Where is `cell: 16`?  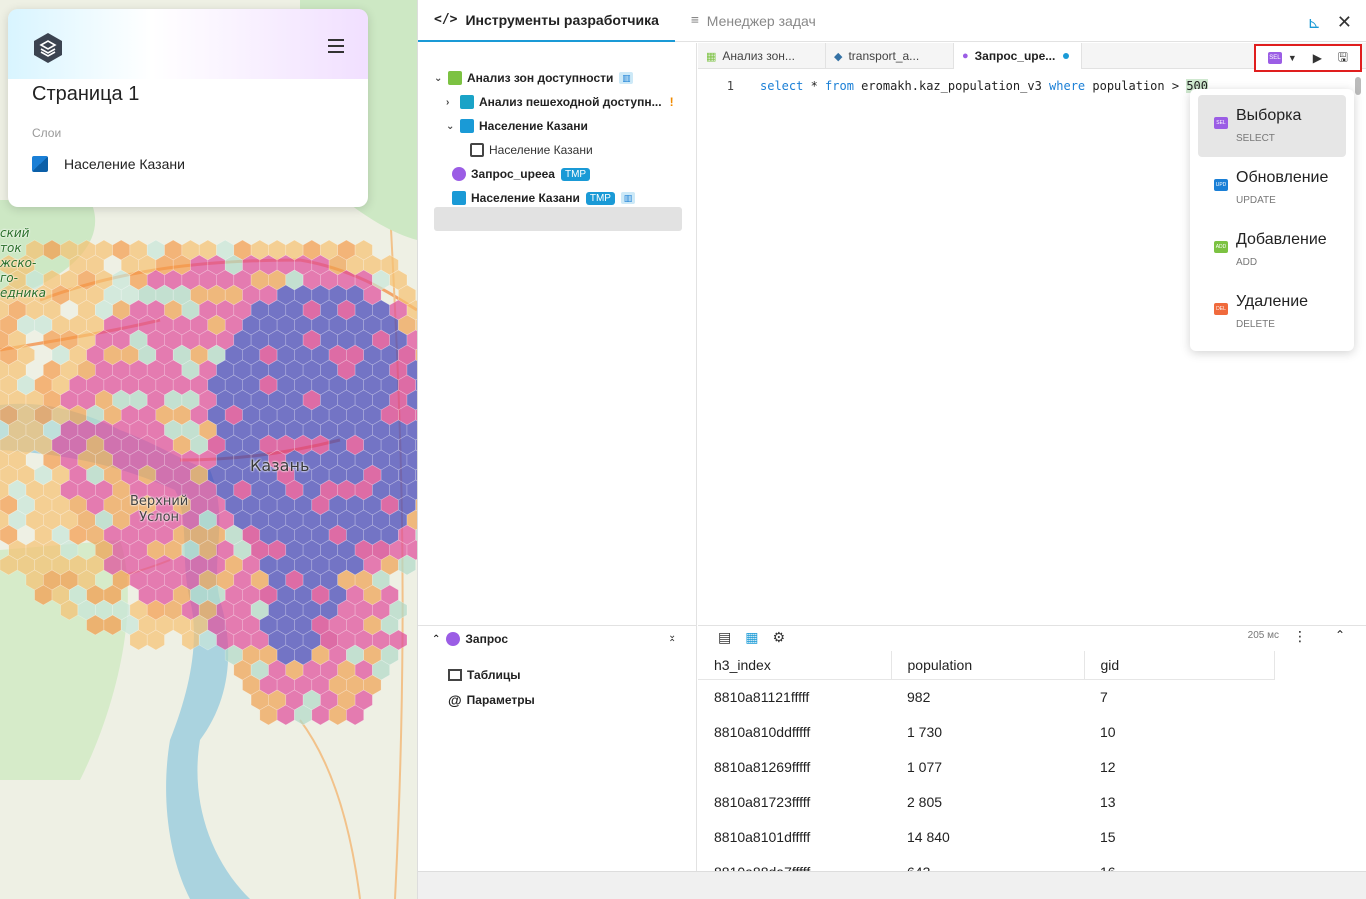 cell: 16 is located at coordinates (1179, 863).